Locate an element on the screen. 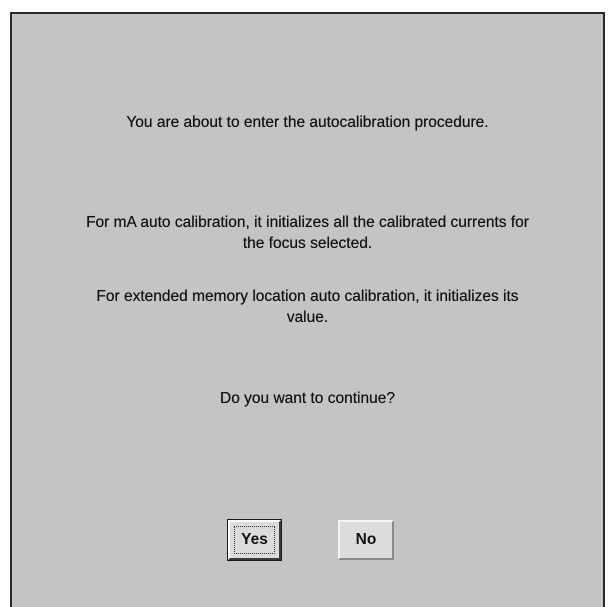 The height and width of the screenshot is (607, 611). no-button: No is located at coordinates (366, 540).